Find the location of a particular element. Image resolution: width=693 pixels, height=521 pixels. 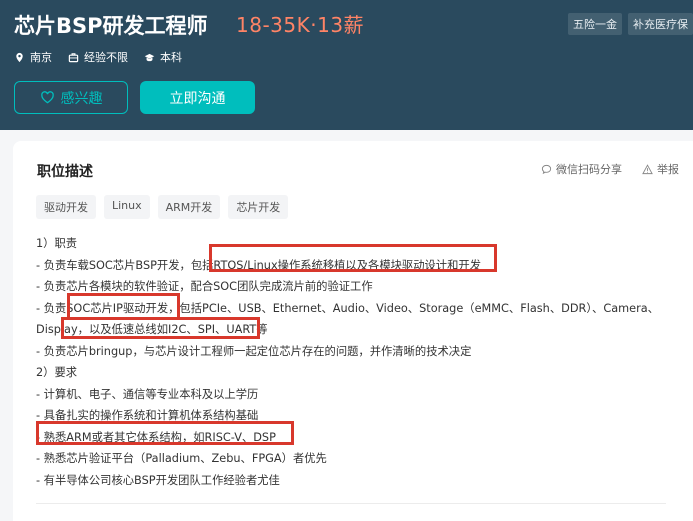

benefit-tag: 补充医疗保 is located at coordinates (660, 24).